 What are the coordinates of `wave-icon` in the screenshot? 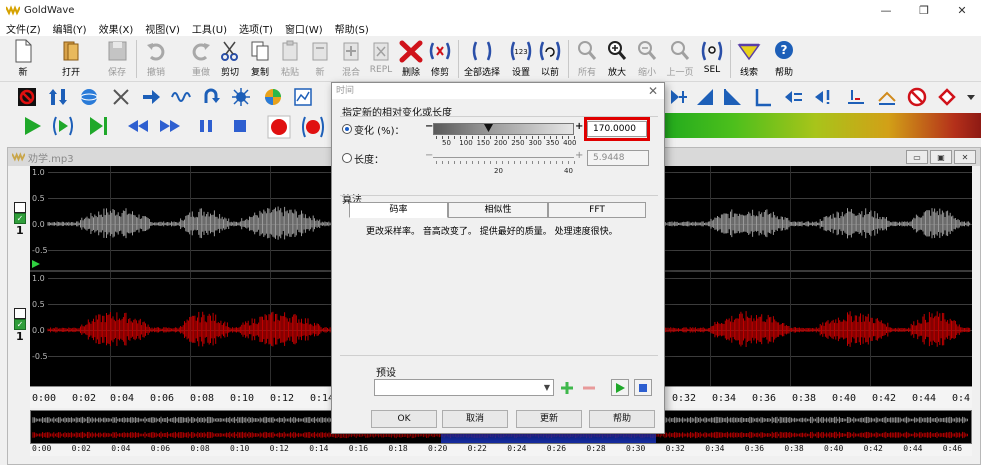 It's located at (181, 97).